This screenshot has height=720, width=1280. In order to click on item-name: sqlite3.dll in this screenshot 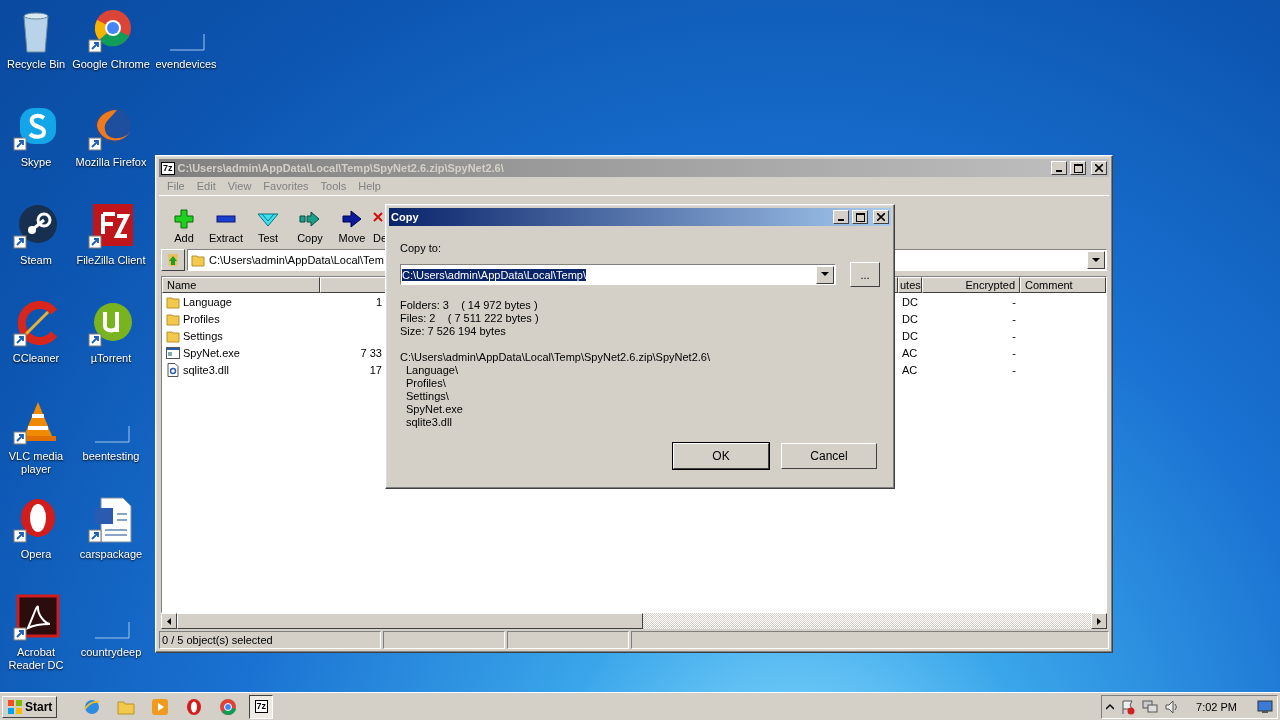, I will do `click(429, 422)`.